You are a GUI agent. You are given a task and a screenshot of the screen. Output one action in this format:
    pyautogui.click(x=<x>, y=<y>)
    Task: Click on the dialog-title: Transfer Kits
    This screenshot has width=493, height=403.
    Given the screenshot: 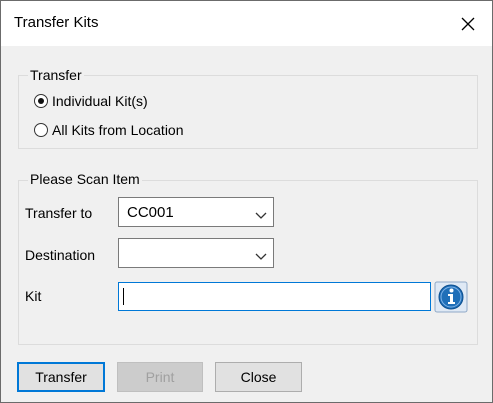 What is the action you would take?
    pyautogui.click(x=56, y=22)
    